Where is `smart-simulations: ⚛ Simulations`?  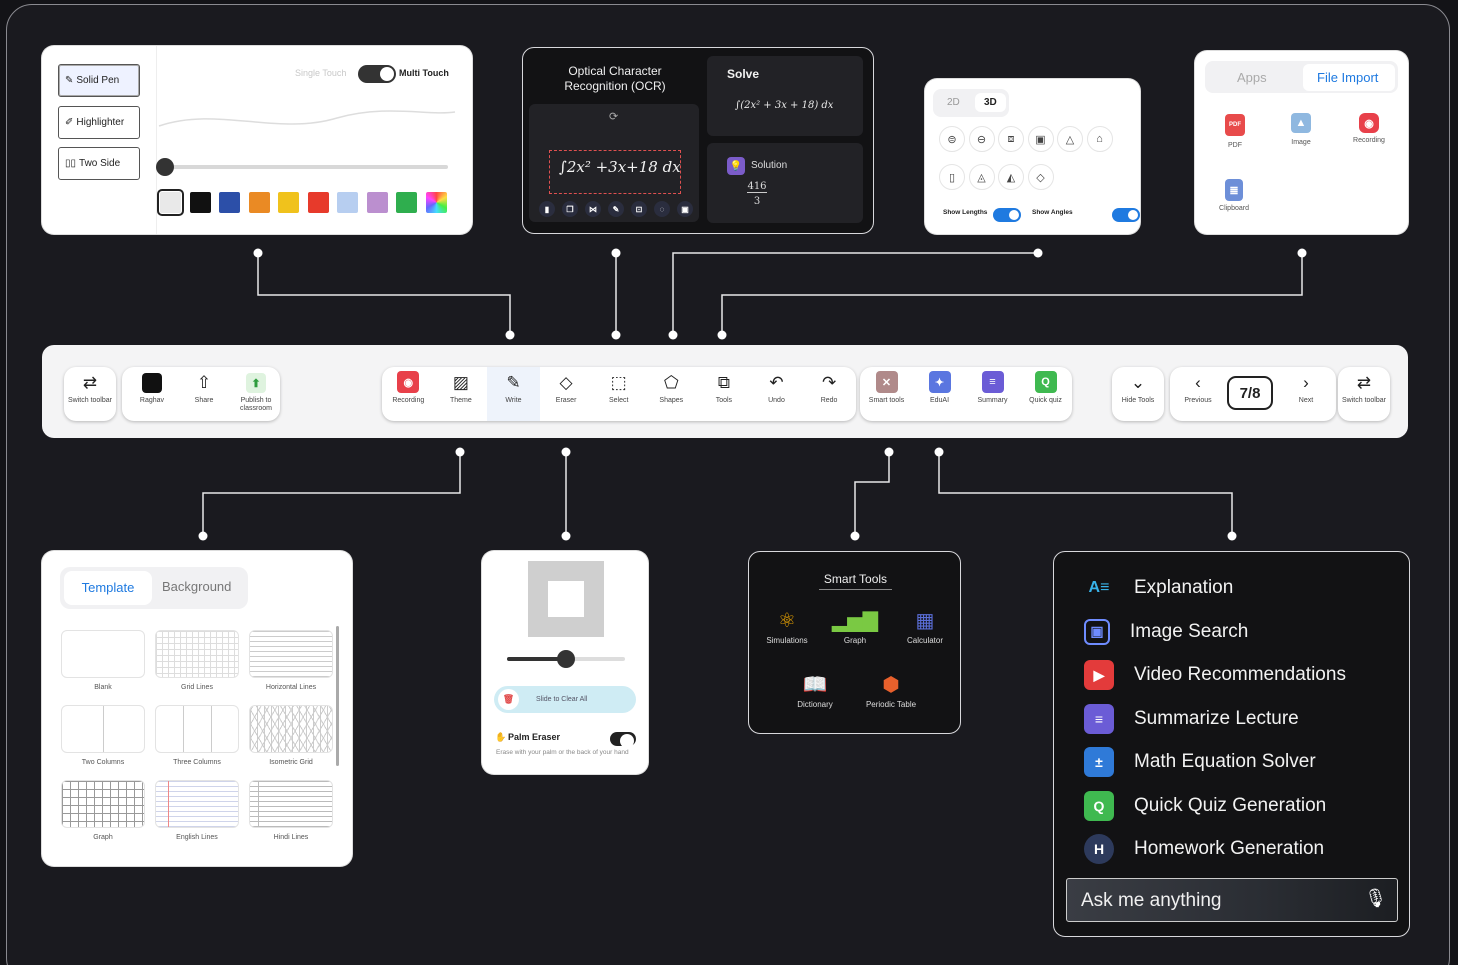 smart-simulations: ⚛ Simulations is located at coordinates (787, 626).